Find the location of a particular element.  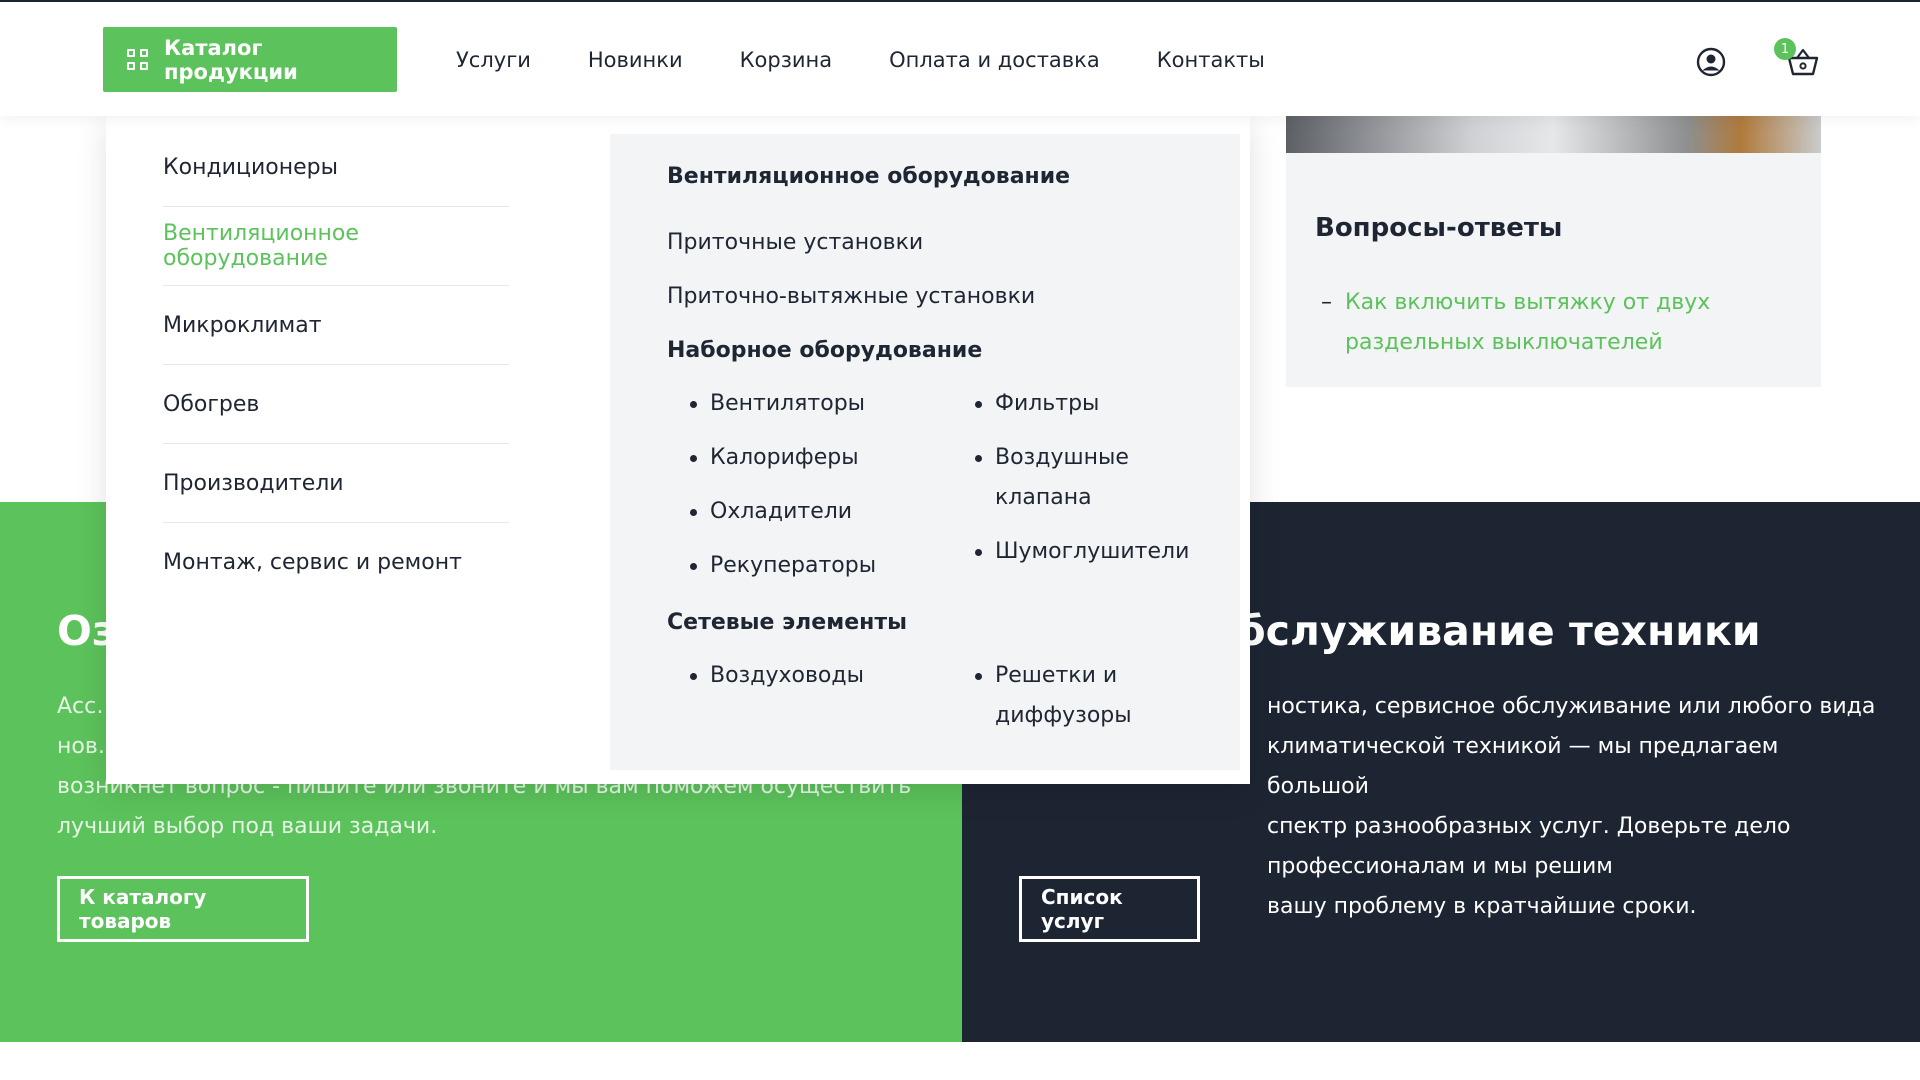

faq-dash: – is located at coordinates (1326, 302).